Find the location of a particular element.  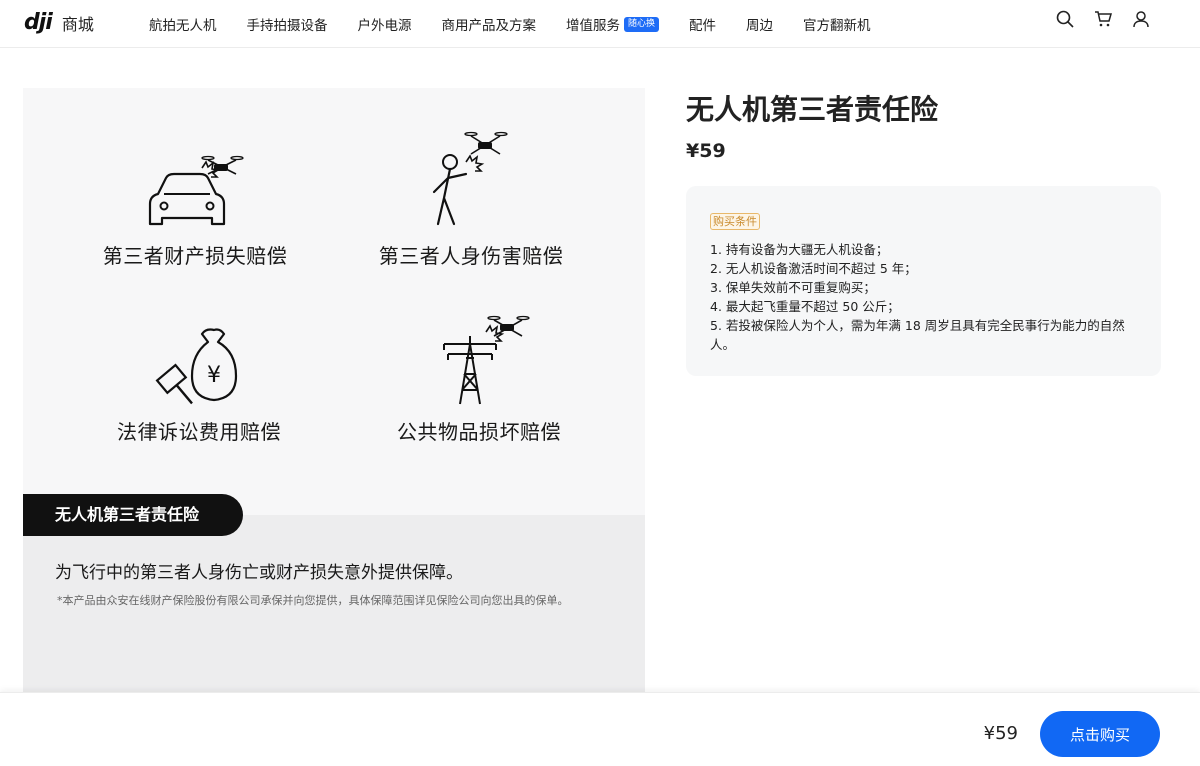

purchase-bar: ¥59 点击购买 is located at coordinates (600, 729).